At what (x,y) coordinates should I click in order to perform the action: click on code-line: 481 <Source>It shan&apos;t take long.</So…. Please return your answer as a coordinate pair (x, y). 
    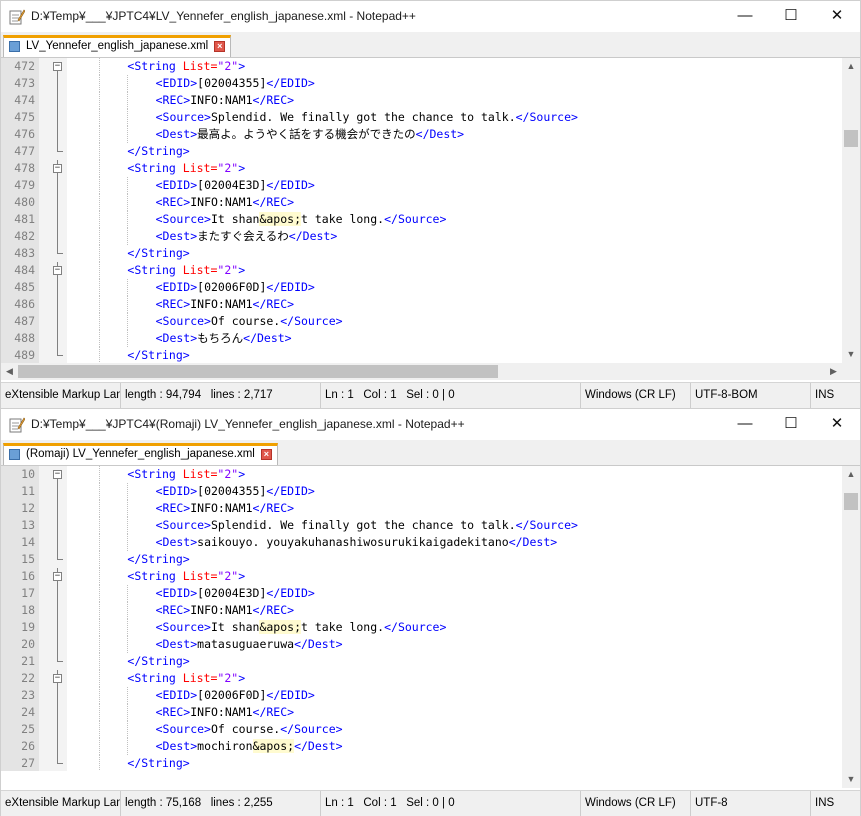
    Looking at the image, I should click on (421, 219).